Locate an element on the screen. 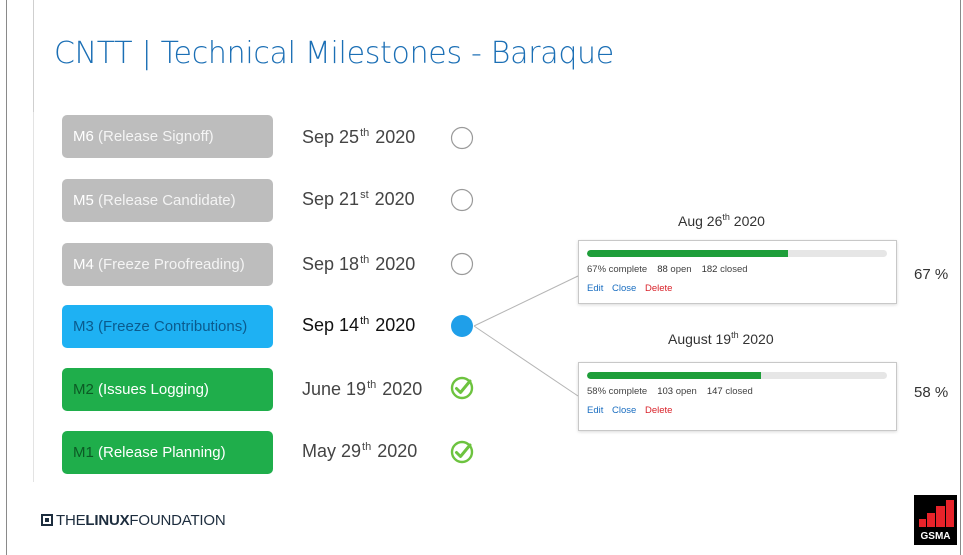  card-date: Aug 26th 2020 is located at coordinates (721, 220).